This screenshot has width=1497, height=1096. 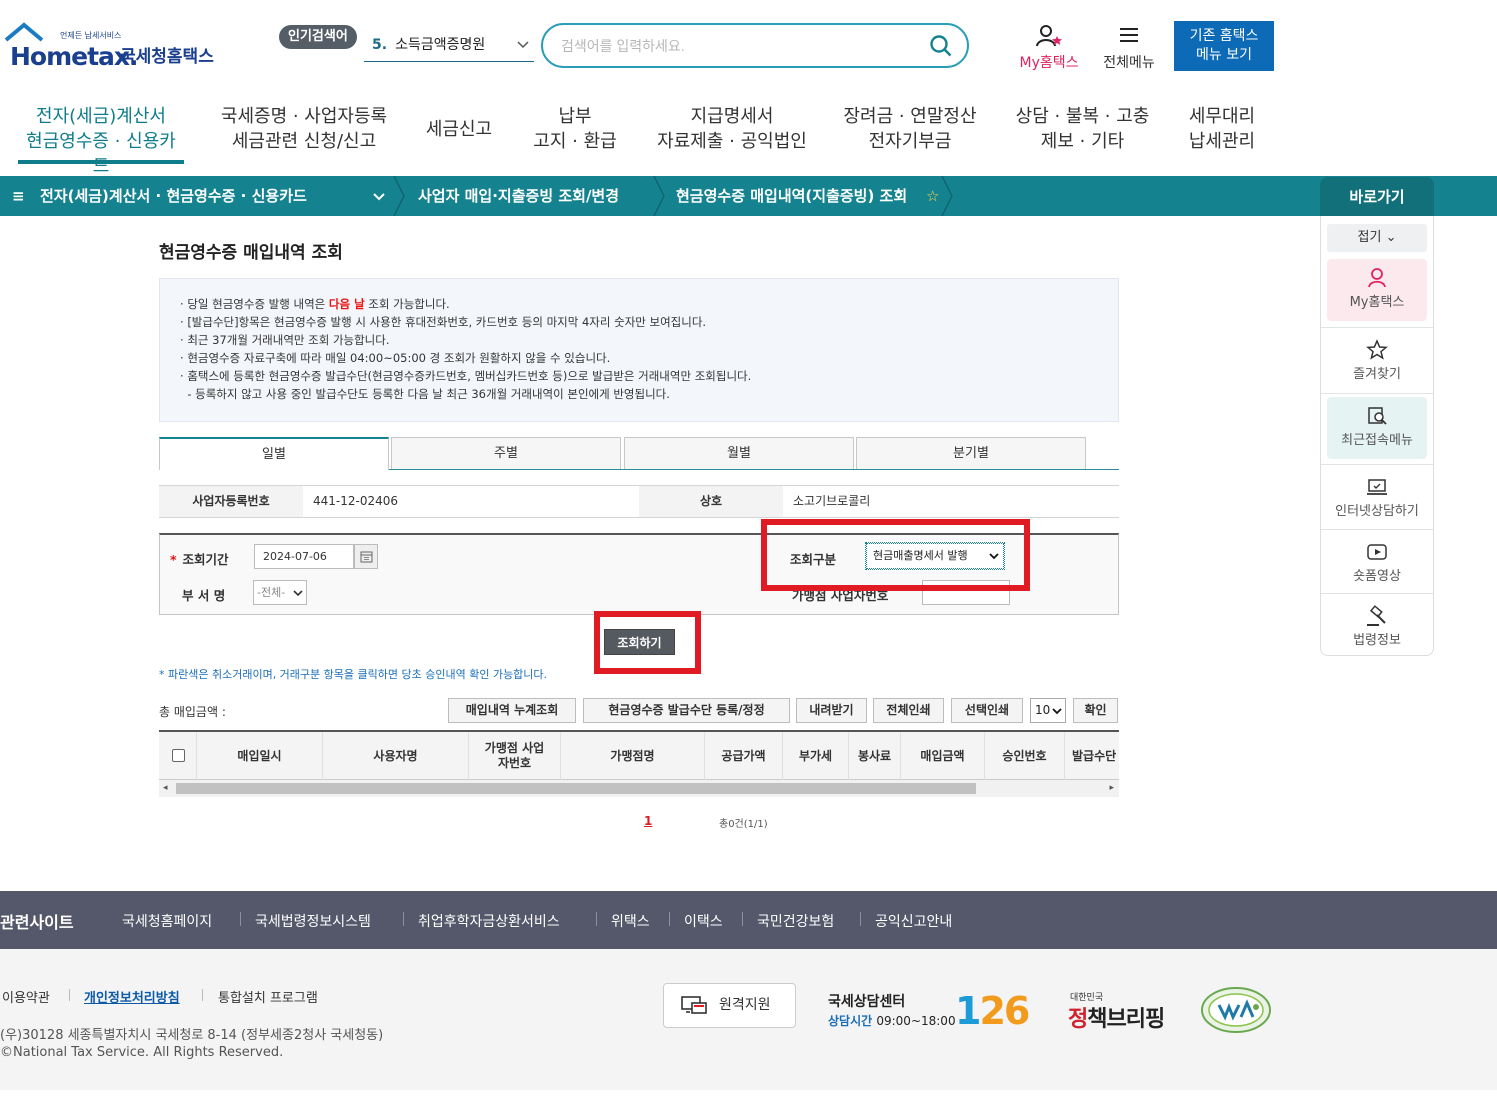 What do you see at coordinates (739, 453) in the screenshot?
I see `tab-monthly: 월별` at bounding box center [739, 453].